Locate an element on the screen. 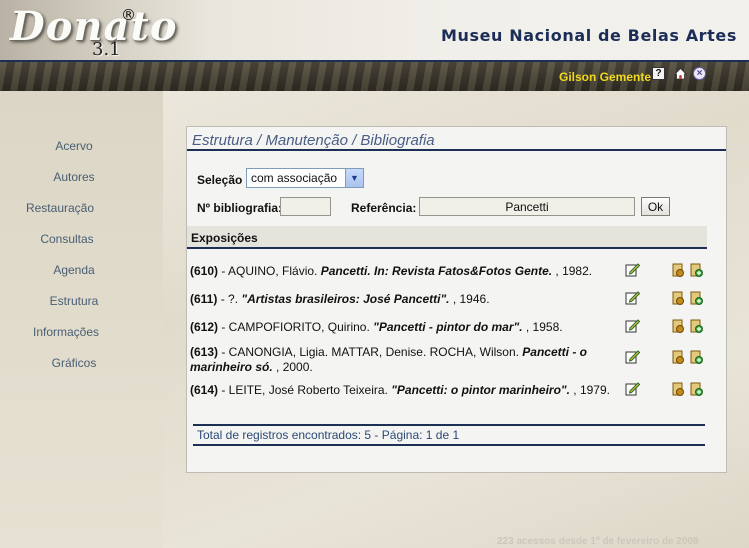 This screenshot has width=749, height=548. record-year: , 1979. is located at coordinates (589, 390).